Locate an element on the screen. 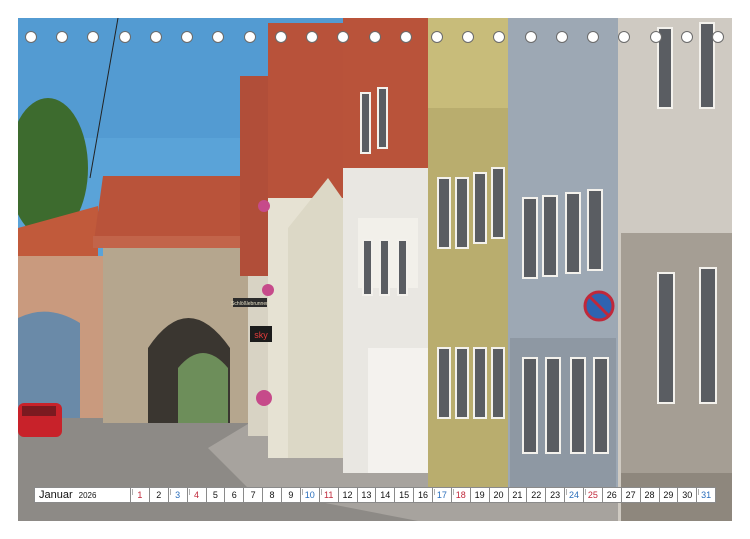 The height and width of the screenshot is (539, 750). day-cell: 26 is located at coordinates (612, 495).